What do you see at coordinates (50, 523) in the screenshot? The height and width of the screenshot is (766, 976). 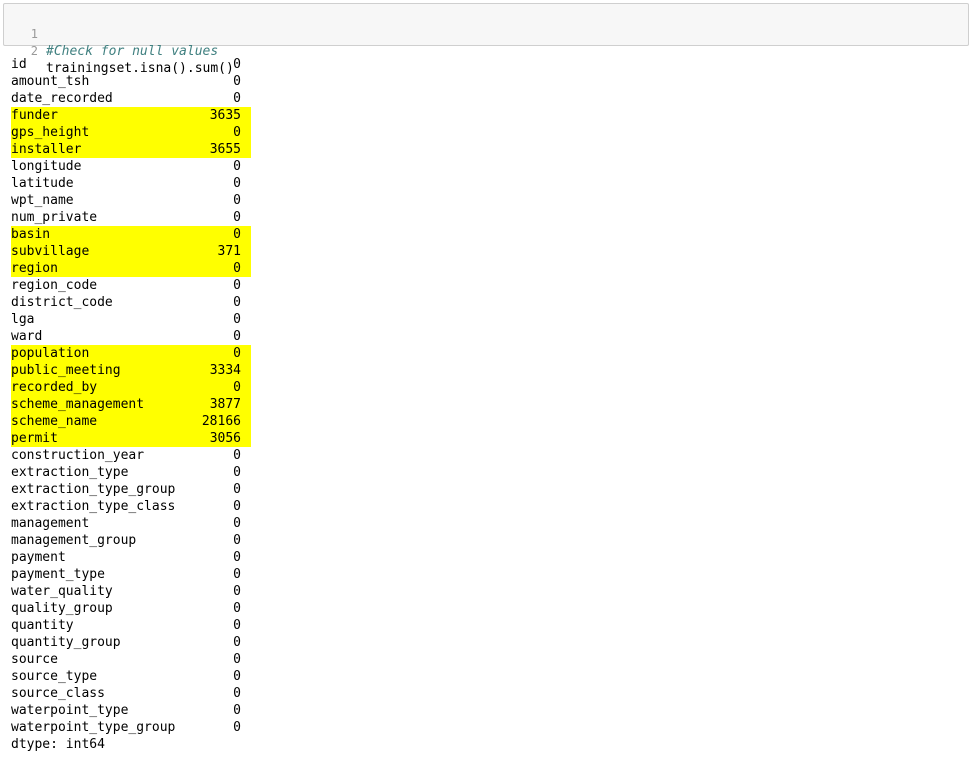 I see `column-name: management` at bounding box center [50, 523].